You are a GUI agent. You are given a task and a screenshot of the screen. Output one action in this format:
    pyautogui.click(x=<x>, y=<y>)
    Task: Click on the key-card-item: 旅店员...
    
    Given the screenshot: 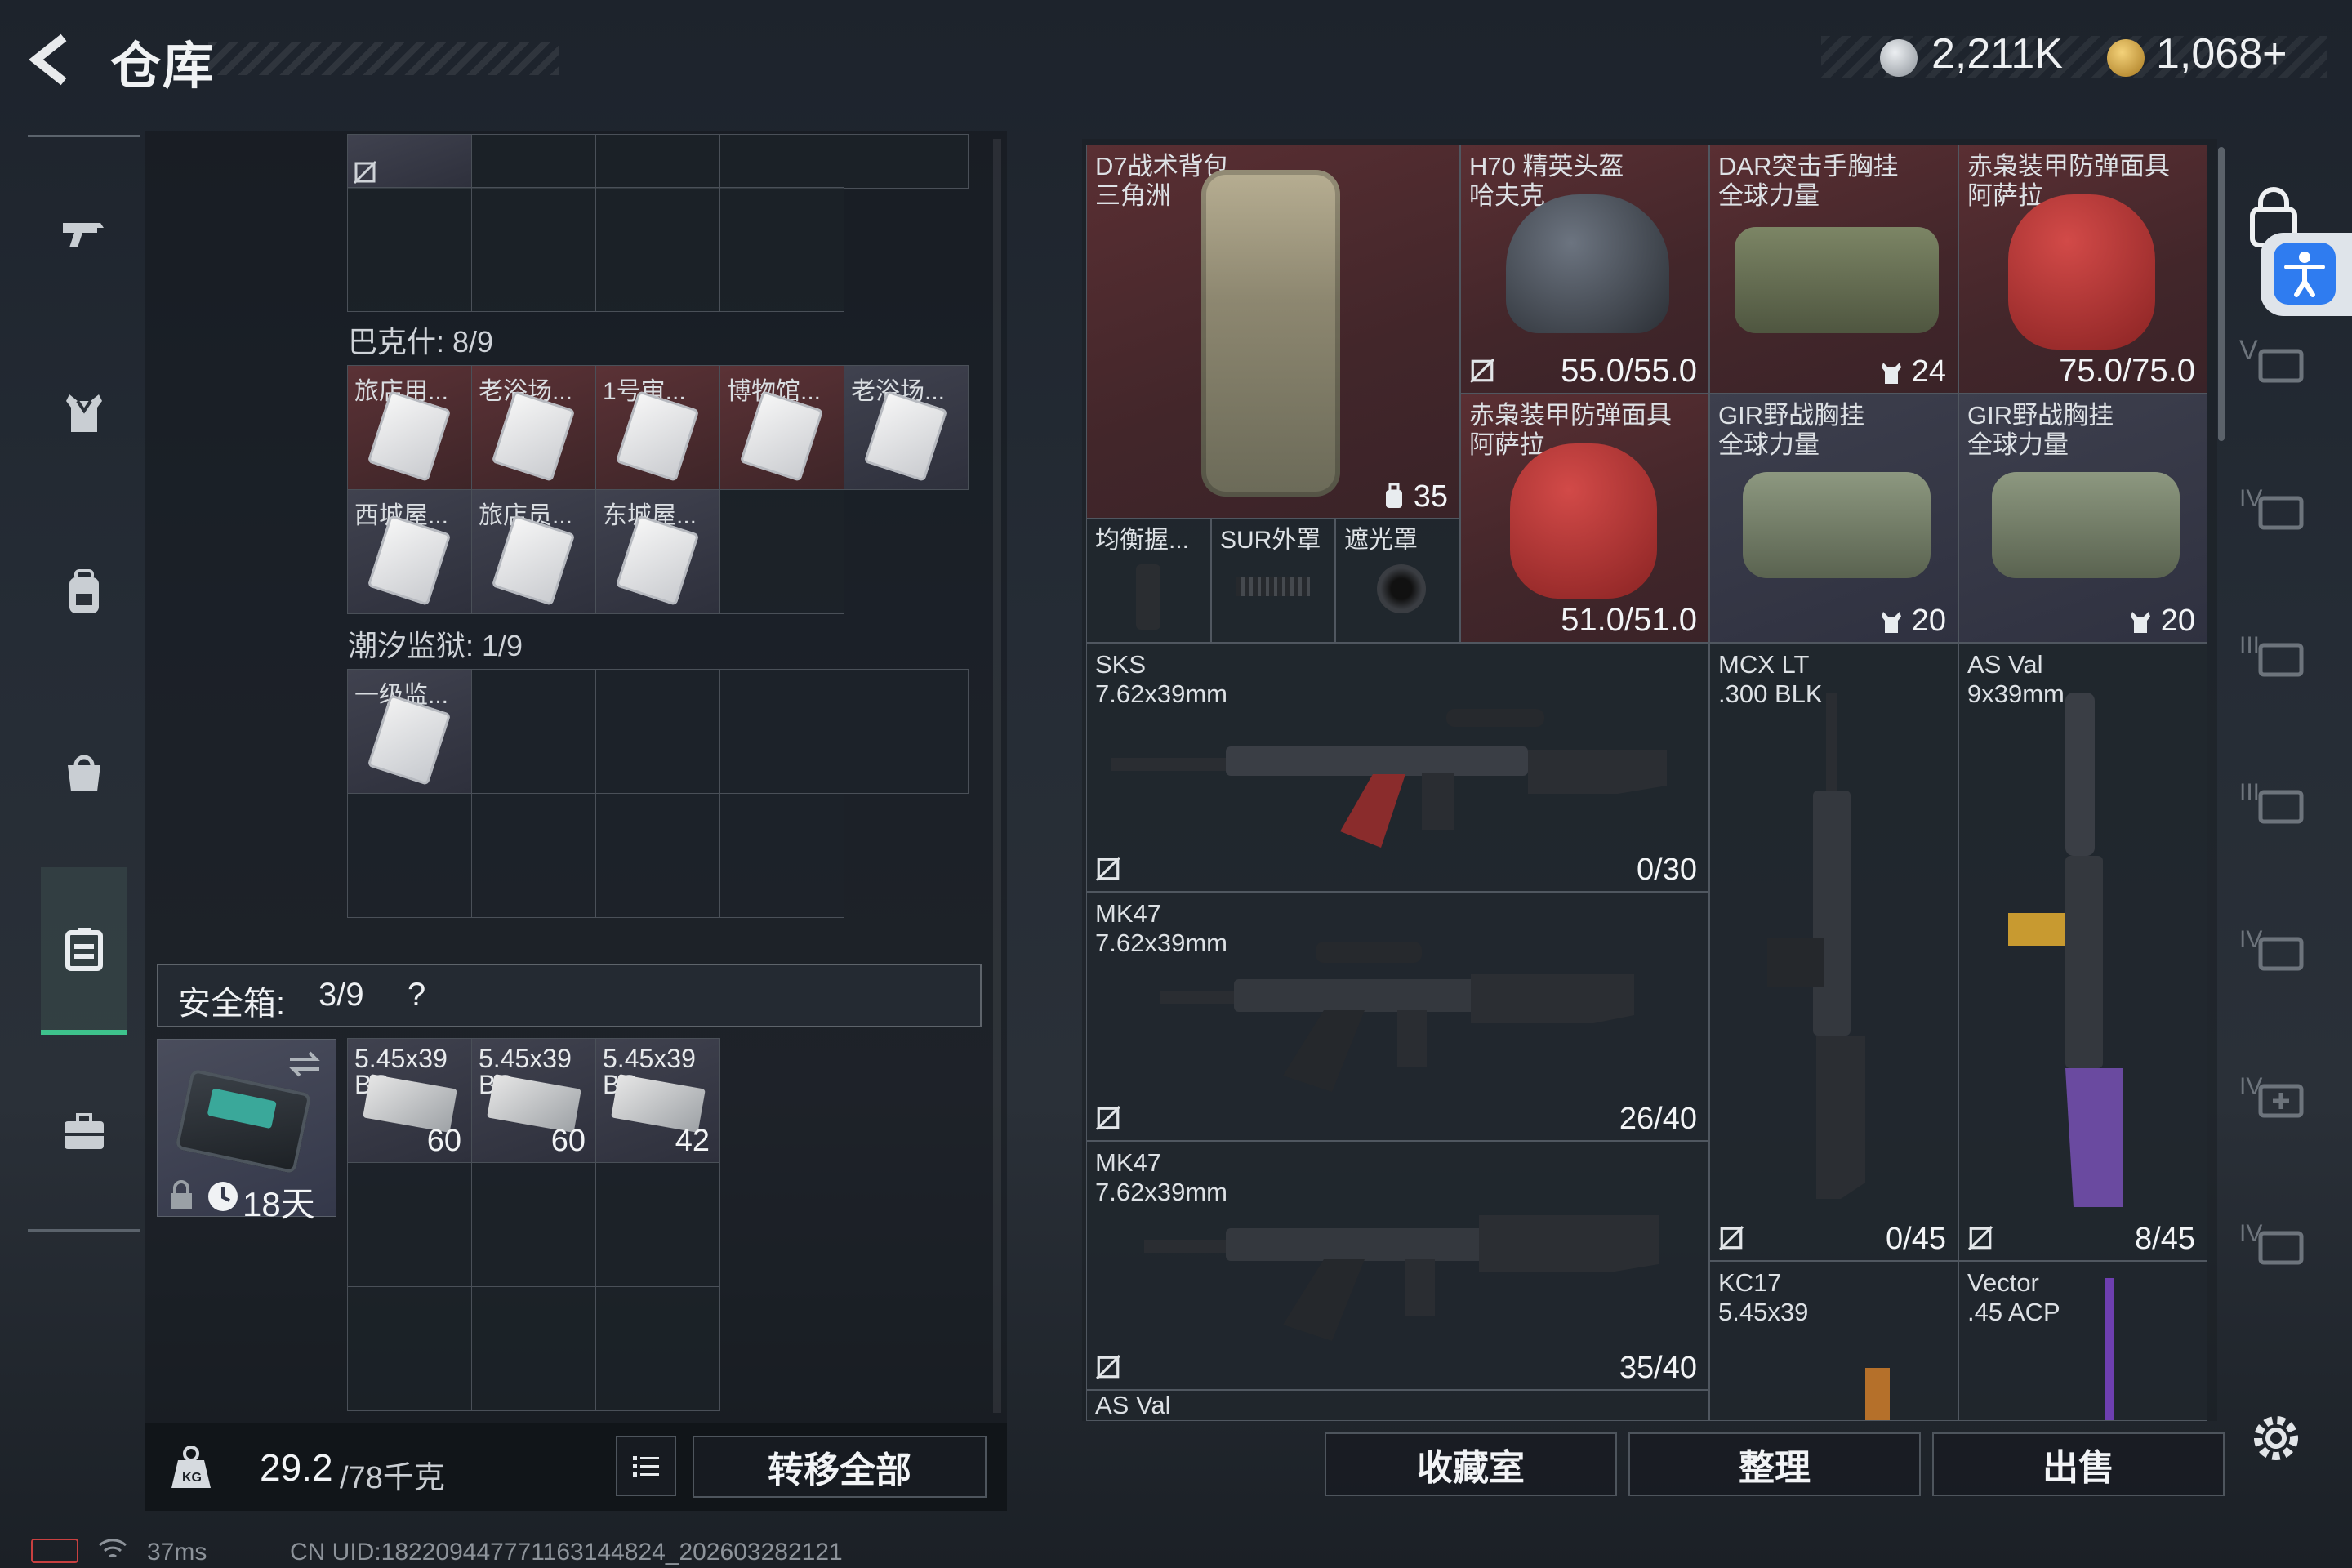 What is the action you would take?
    pyautogui.click(x=533, y=551)
    